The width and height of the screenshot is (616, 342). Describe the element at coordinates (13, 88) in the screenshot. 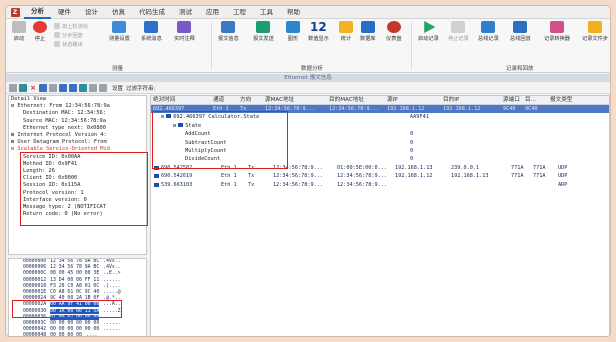

I see `grid-icon` at that location.